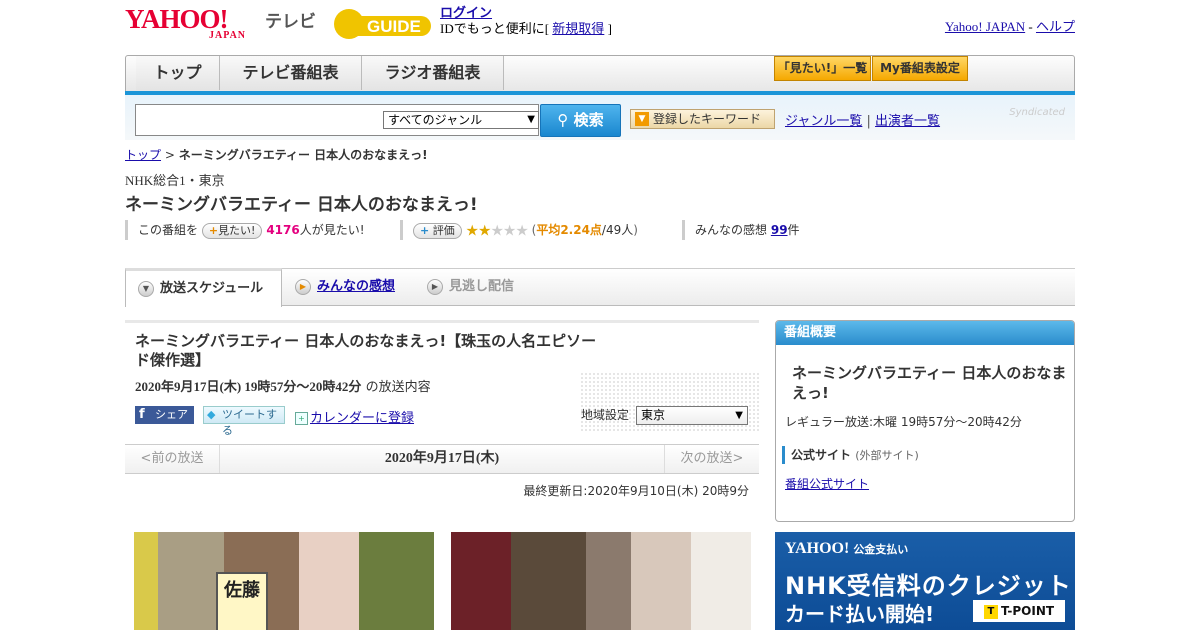 This screenshot has height=630, width=1200. I want to click on search-button: ⚲ 検索, so click(580, 120).